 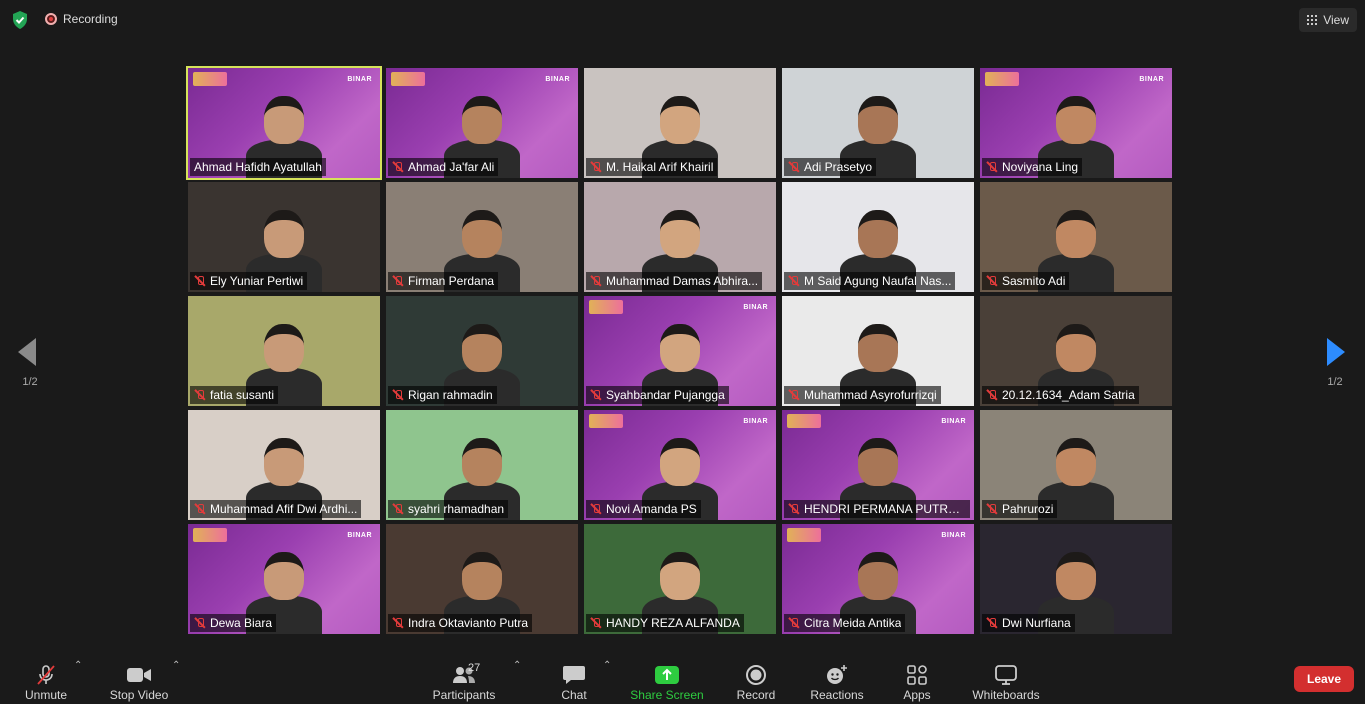 I want to click on stop-video-label: Stop Video, so click(x=139, y=695).